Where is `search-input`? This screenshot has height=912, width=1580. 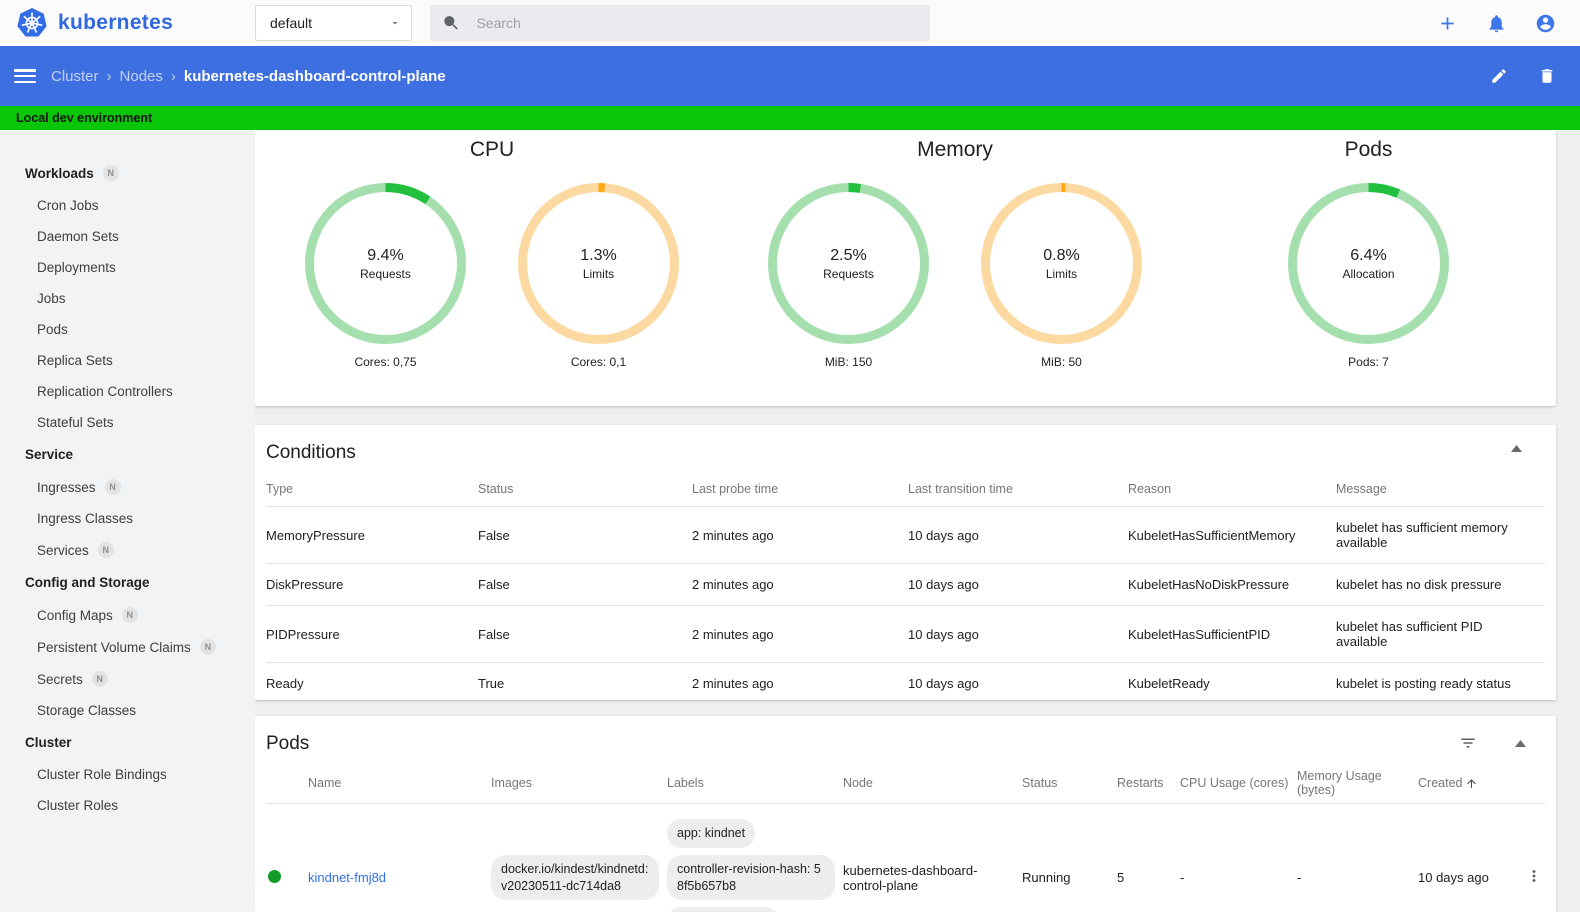 search-input is located at coordinates (696, 23).